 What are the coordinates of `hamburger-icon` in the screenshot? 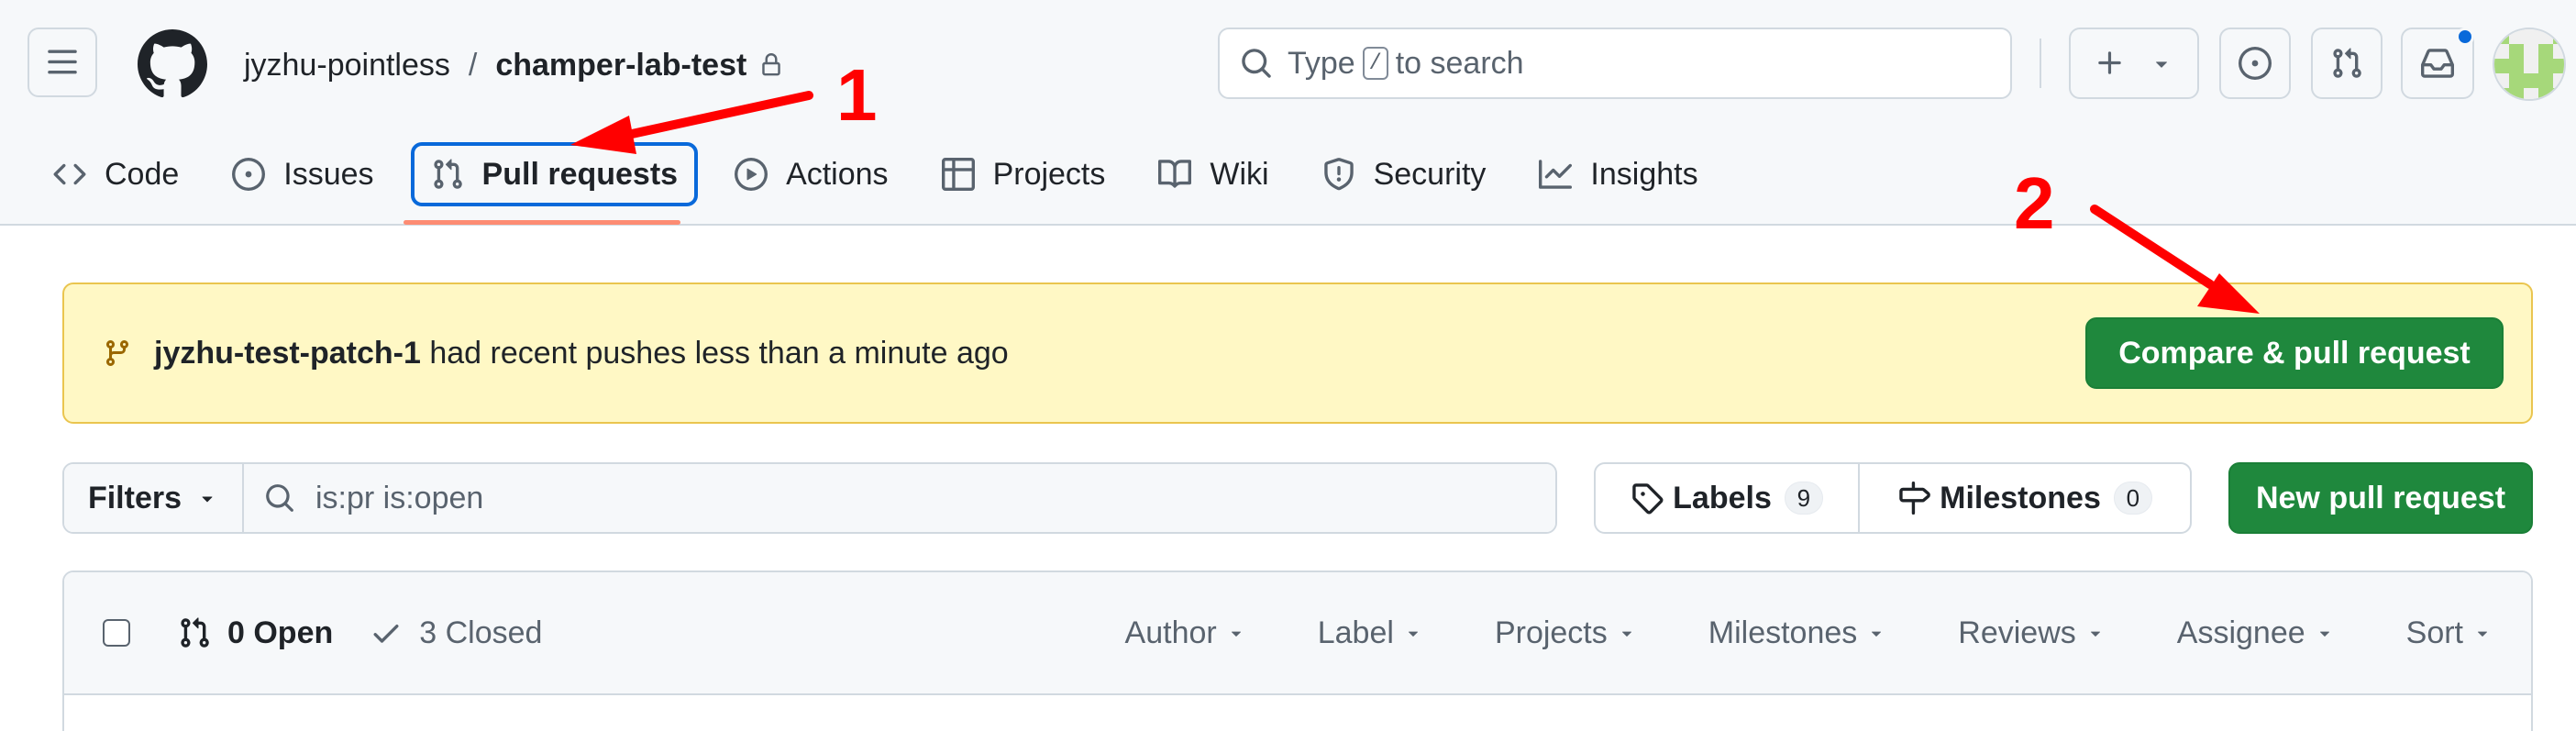 It's located at (62, 62).